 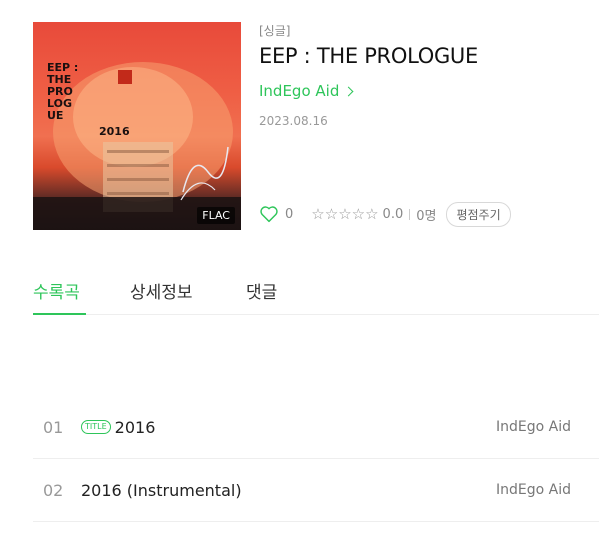 What do you see at coordinates (316, 490) in the screenshot?
I see `track-row: 02 2016 (Instrumental) IndEgo Aid` at bounding box center [316, 490].